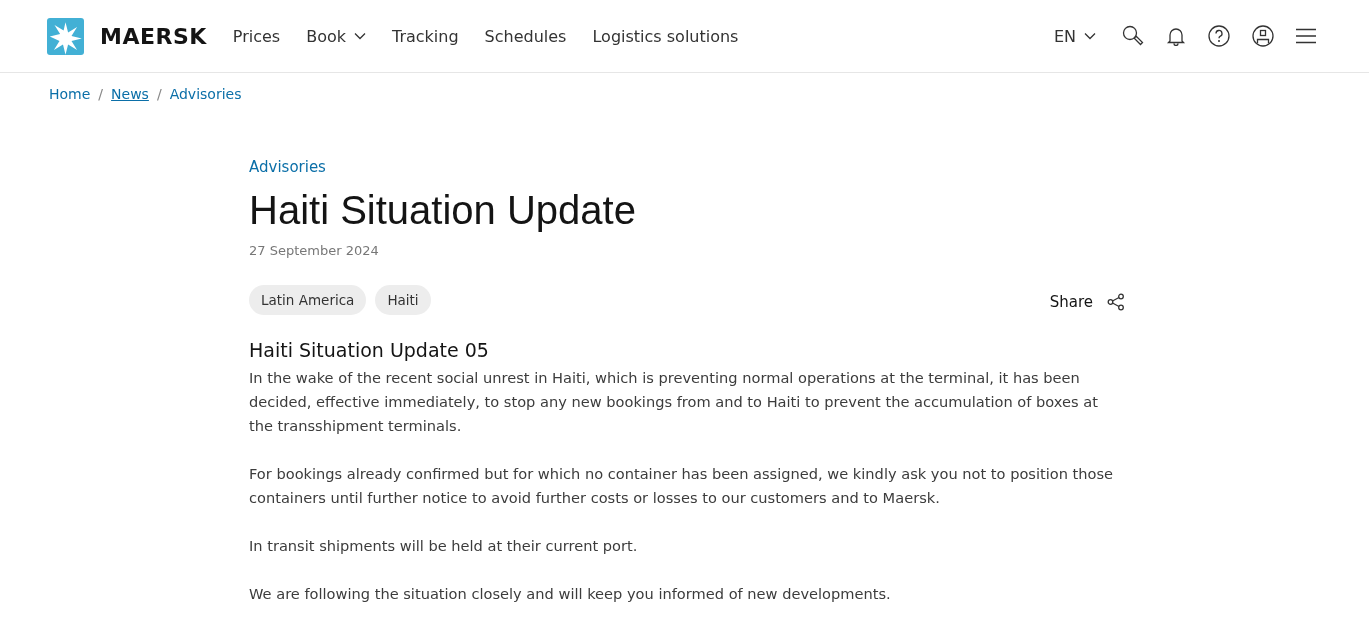 The width and height of the screenshot is (1369, 637). I want to click on breadcrumb-link: News, so click(130, 94).